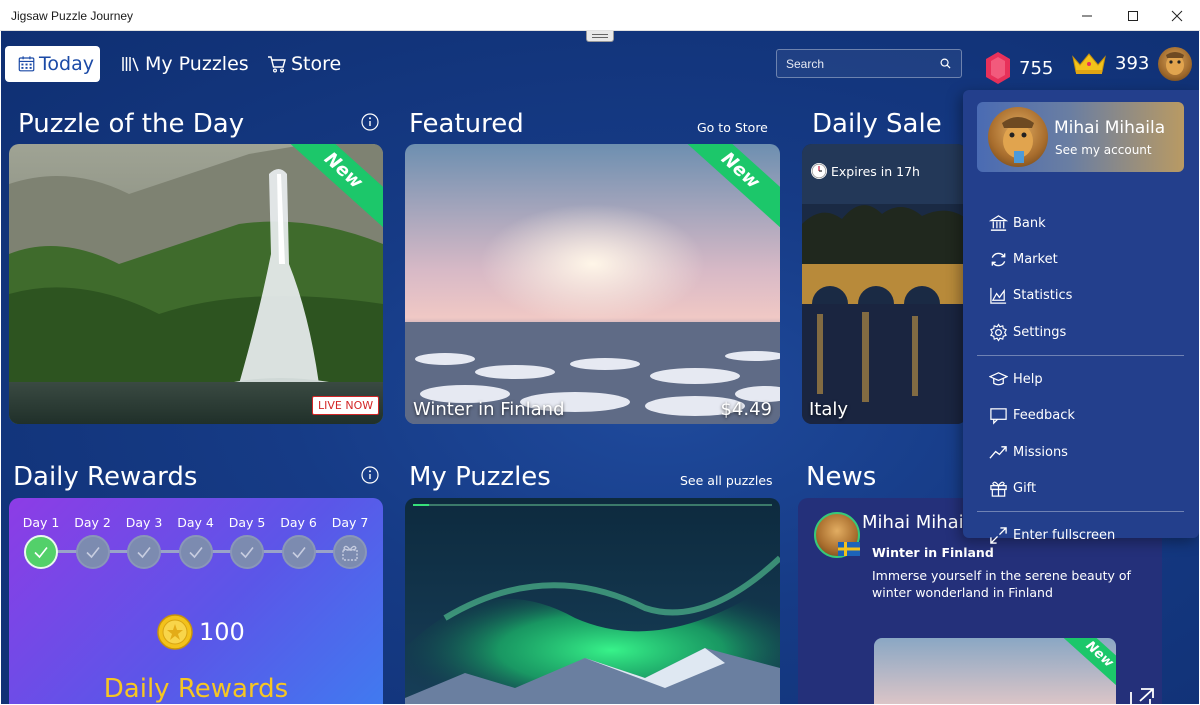  What do you see at coordinates (998, 295) in the screenshot?
I see `chart-icon` at bounding box center [998, 295].